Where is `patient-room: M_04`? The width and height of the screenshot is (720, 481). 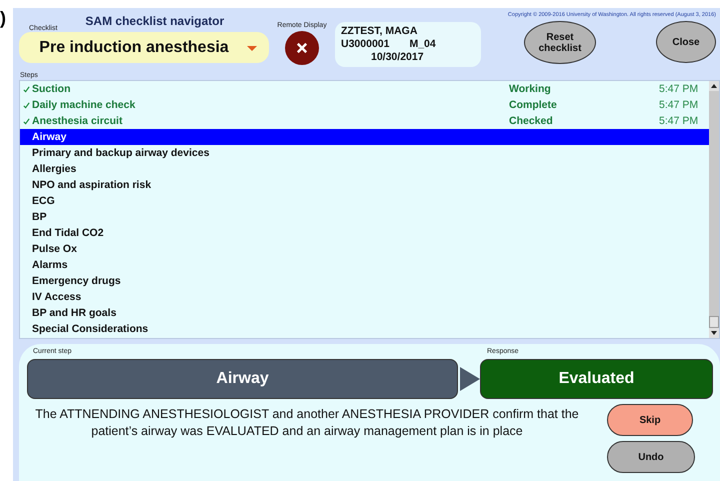 patient-room: M_04 is located at coordinates (422, 44).